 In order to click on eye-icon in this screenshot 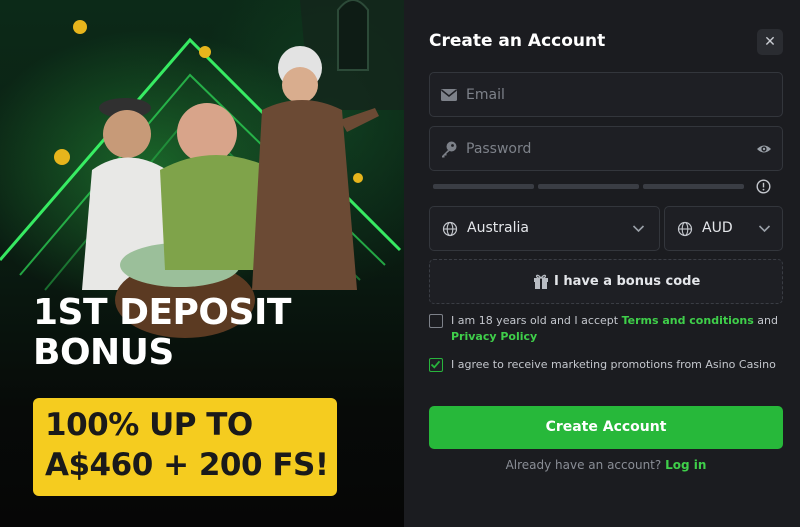, I will do `click(764, 149)`.